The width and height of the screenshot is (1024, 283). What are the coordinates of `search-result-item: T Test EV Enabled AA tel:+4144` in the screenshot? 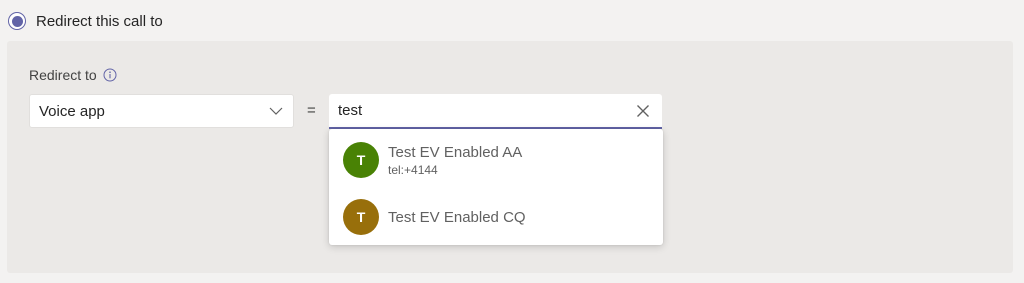 It's located at (496, 160).